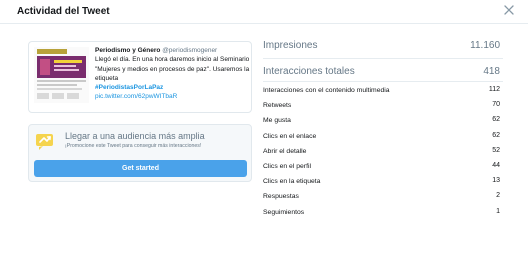 Image resolution: width=528 pixels, height=254 pixels. What do you see at coordinates (498, 196) in the screenshot?
I see `stat-row-value: 2` at bounding box center [498, 196].